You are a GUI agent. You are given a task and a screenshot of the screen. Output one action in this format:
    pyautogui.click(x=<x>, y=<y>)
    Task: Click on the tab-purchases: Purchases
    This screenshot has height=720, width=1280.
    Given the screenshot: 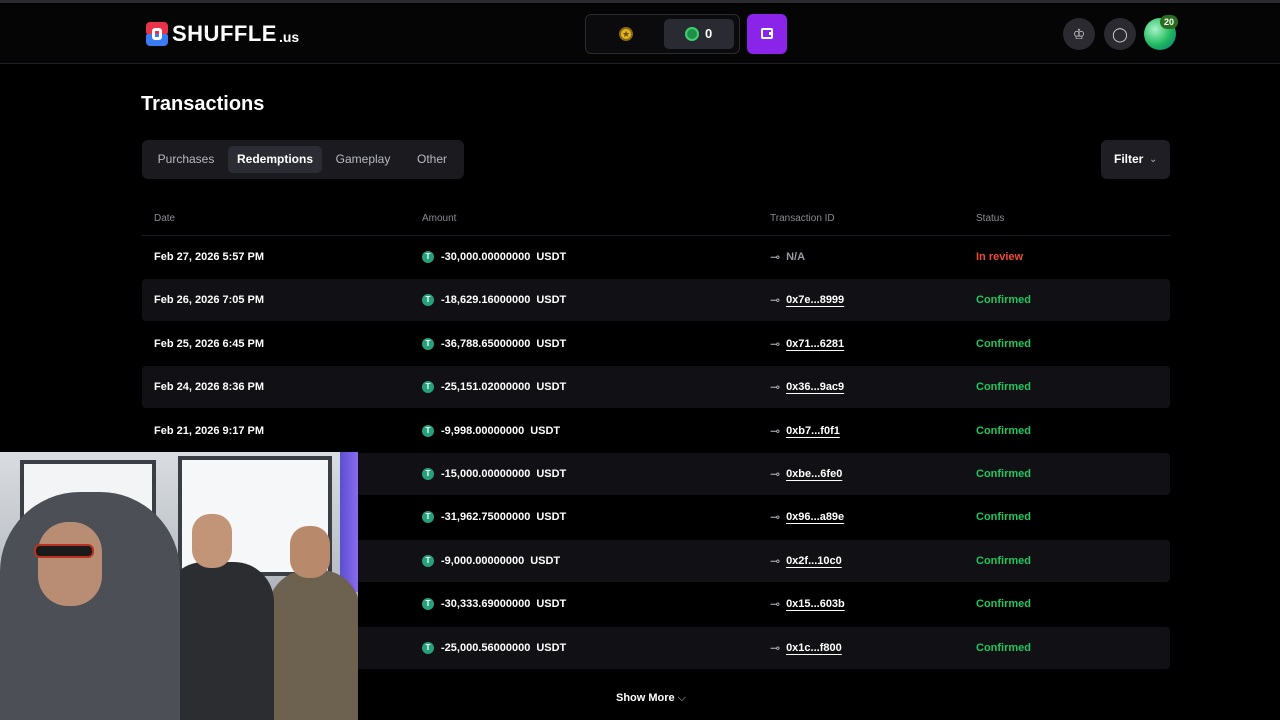 What is the action you would take?
    pyautogui.click(x=186, y=159)
    